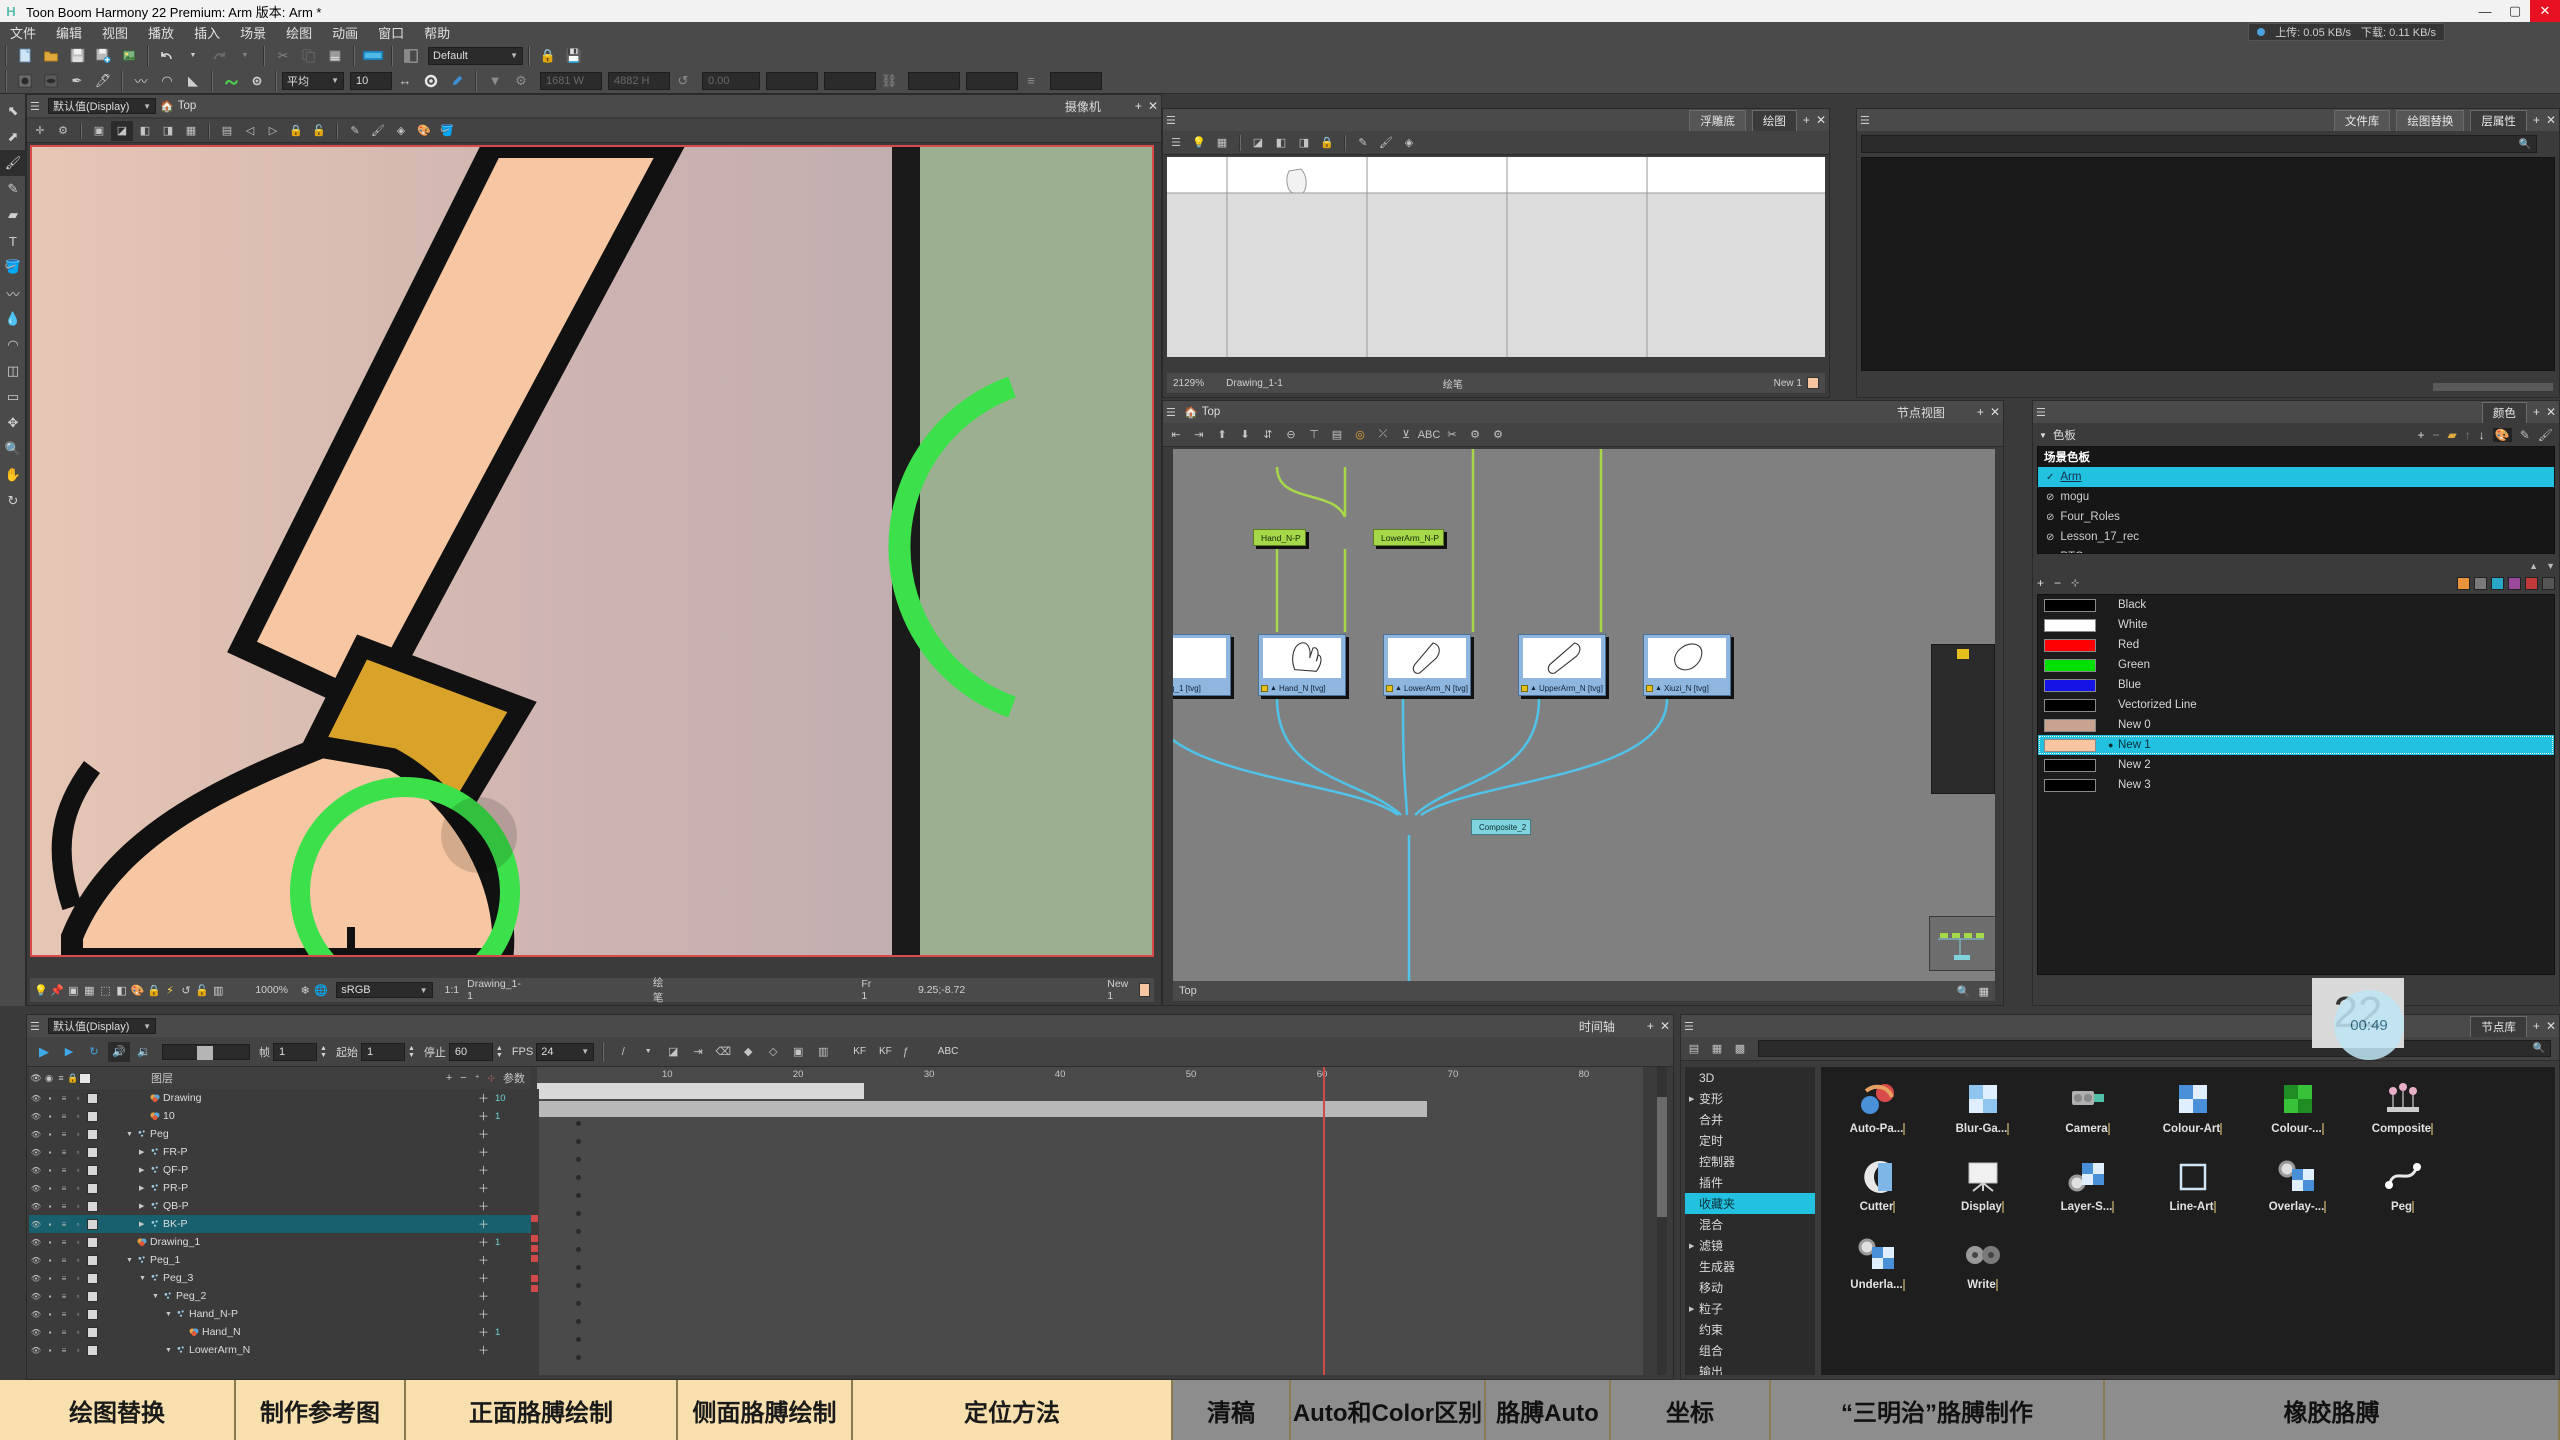  I want to click on redo-dropdown-icon: ▼, so click(245, 56).